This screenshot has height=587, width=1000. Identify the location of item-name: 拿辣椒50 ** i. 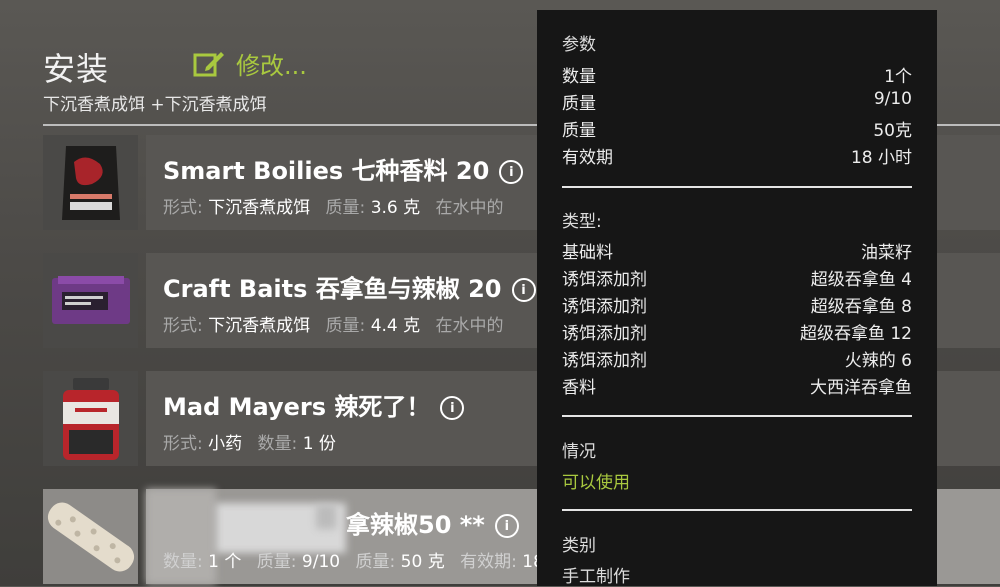
(432, 522).